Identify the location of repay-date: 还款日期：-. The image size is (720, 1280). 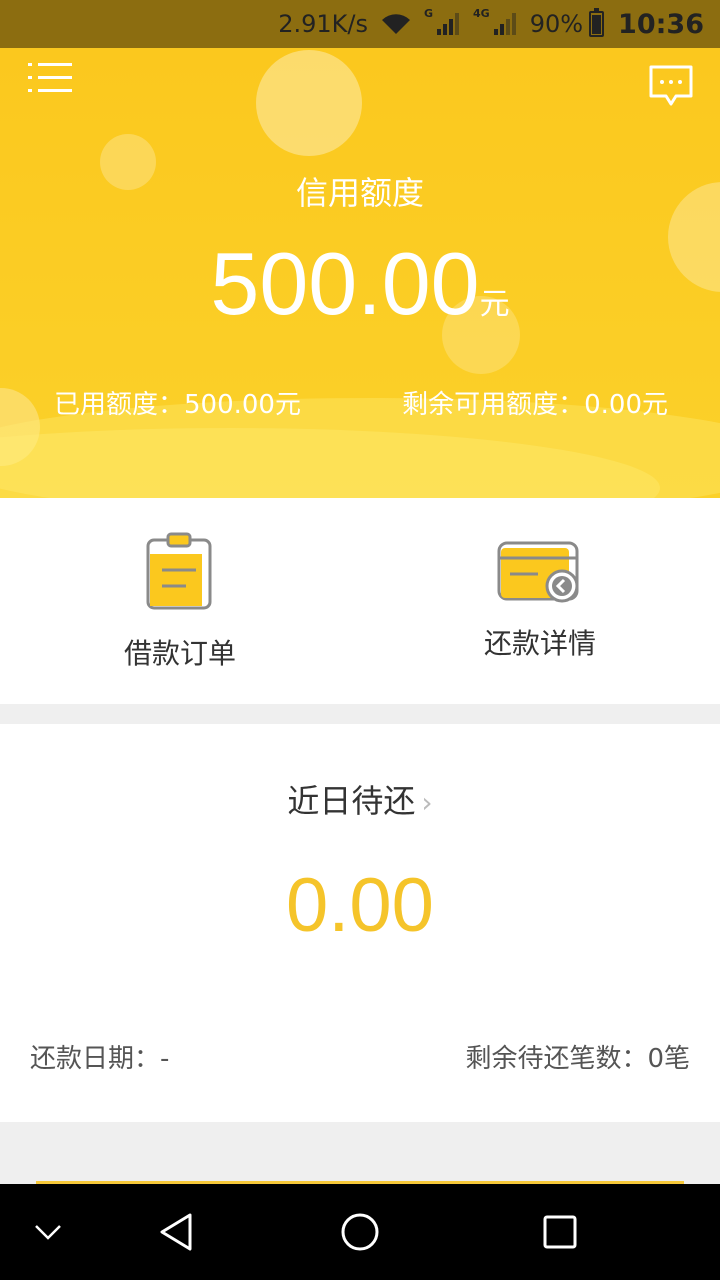
(100, 1059).